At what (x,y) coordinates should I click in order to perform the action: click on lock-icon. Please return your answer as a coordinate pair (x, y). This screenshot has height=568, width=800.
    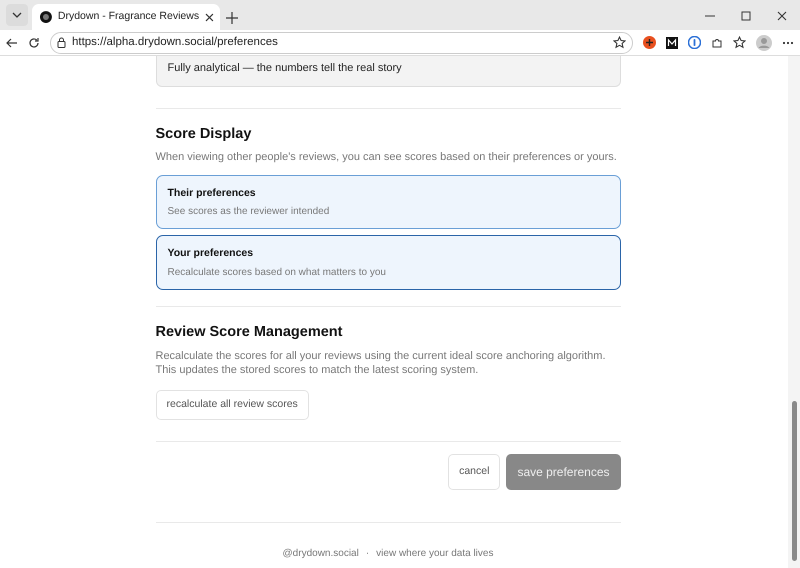
    Looking at the image, I should click on (61, 42).